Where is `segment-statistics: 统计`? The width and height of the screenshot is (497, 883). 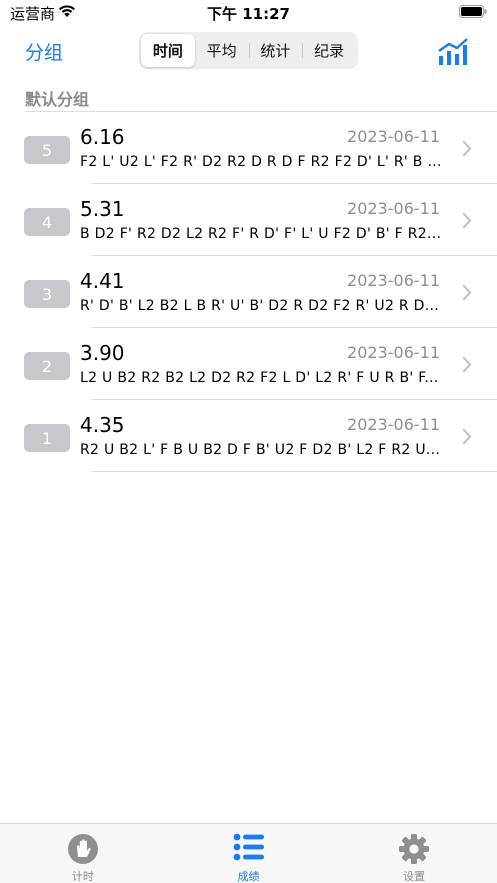 segment-statistics: 统计 is located at coordinates (275, 50).